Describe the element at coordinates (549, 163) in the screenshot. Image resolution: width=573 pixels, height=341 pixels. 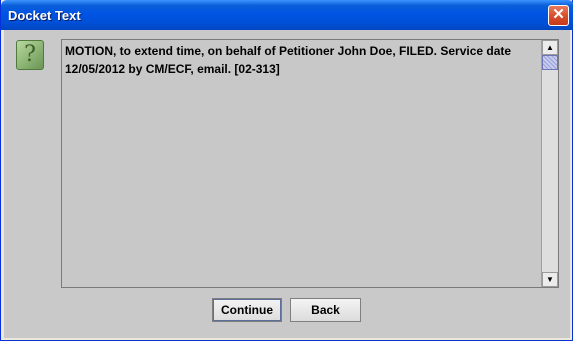
I see `vertical-scrollbar: ▲ ▼` at that location.